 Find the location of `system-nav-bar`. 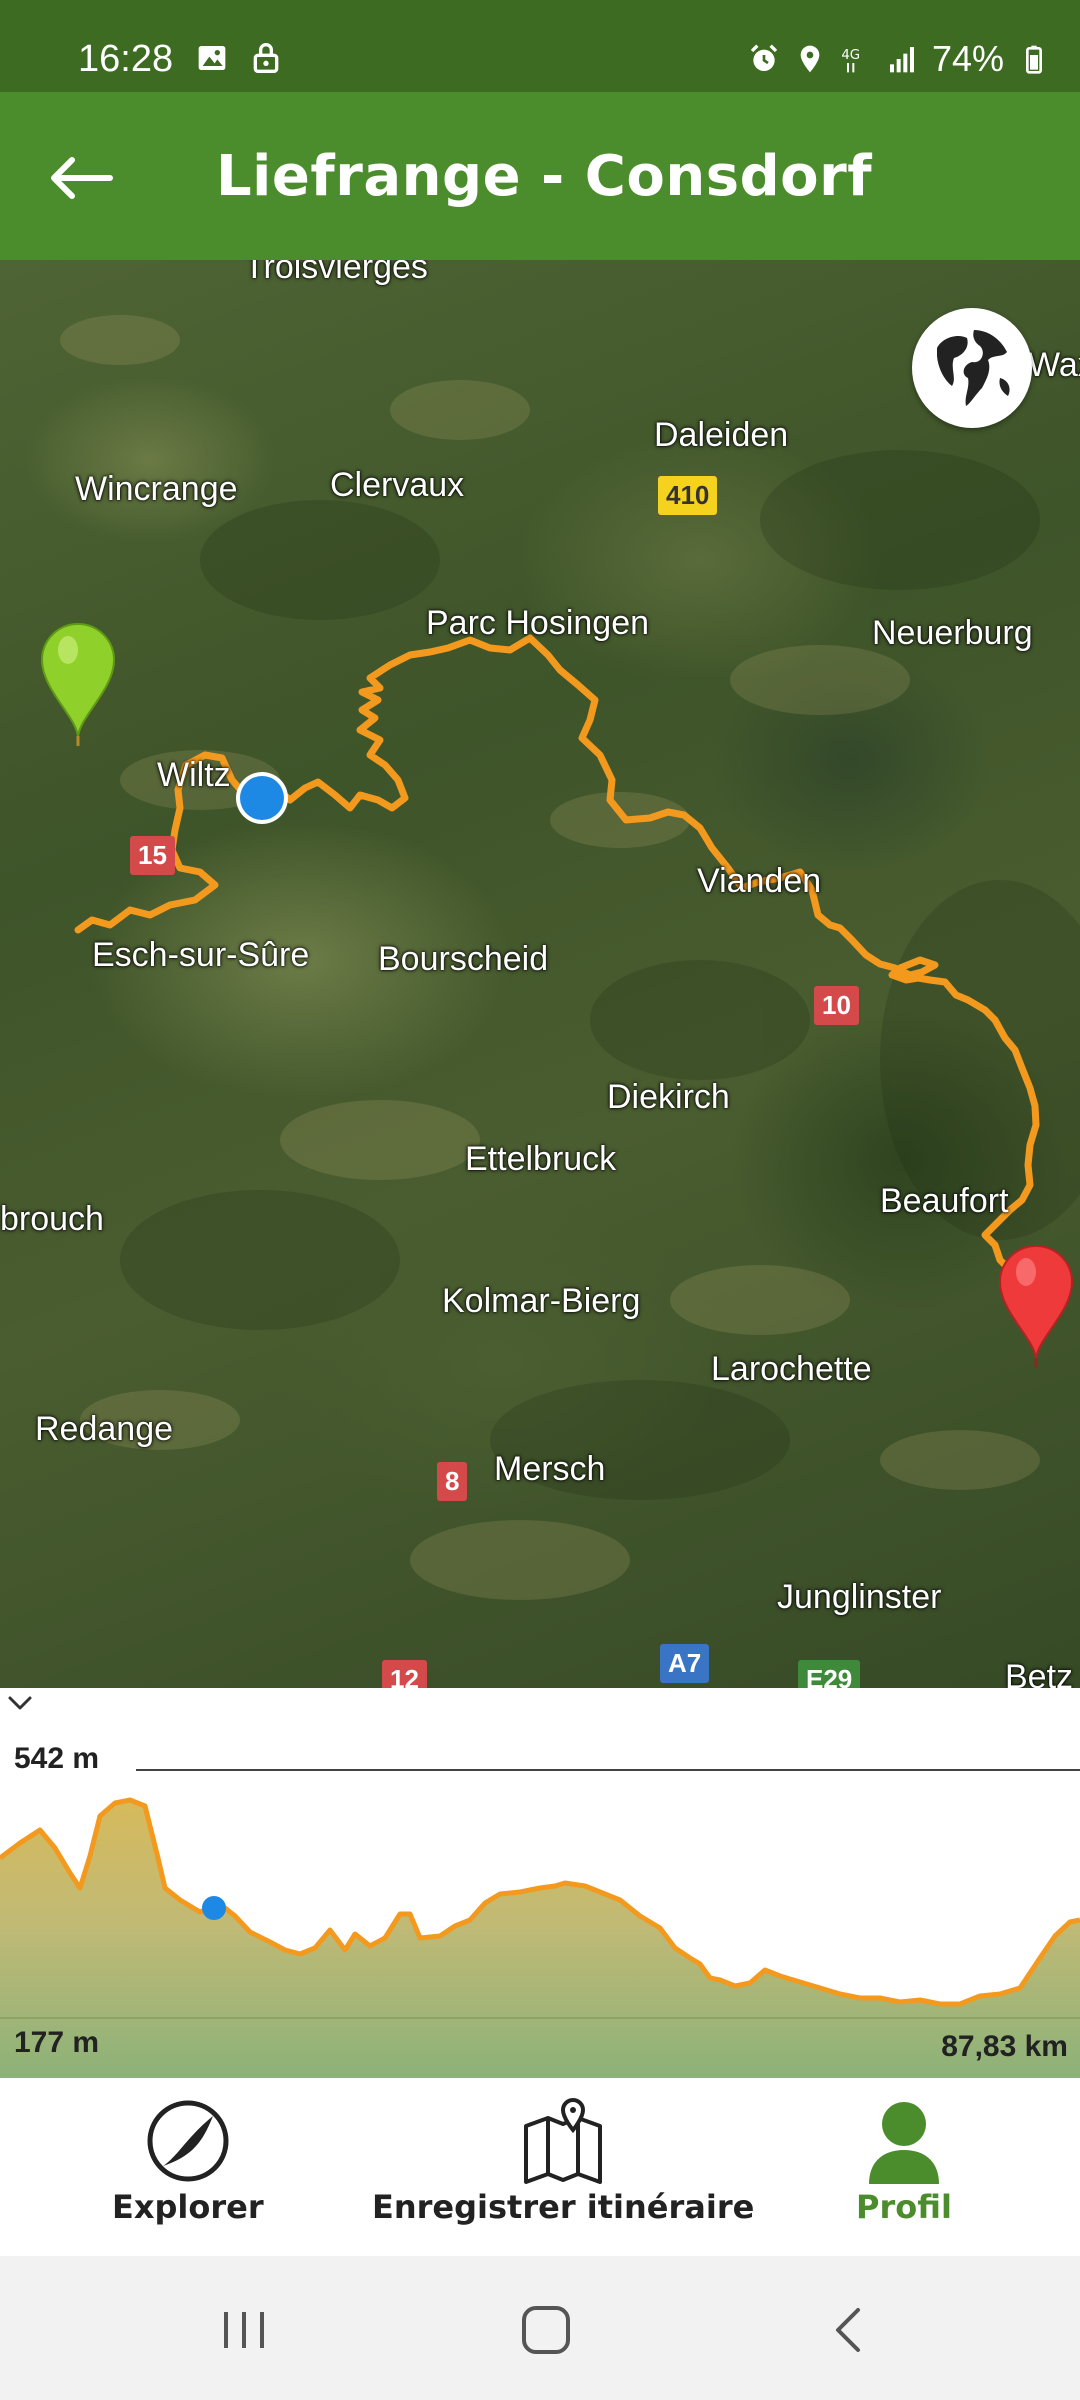

system-nav-bar is located at coordinates (540, 2328).